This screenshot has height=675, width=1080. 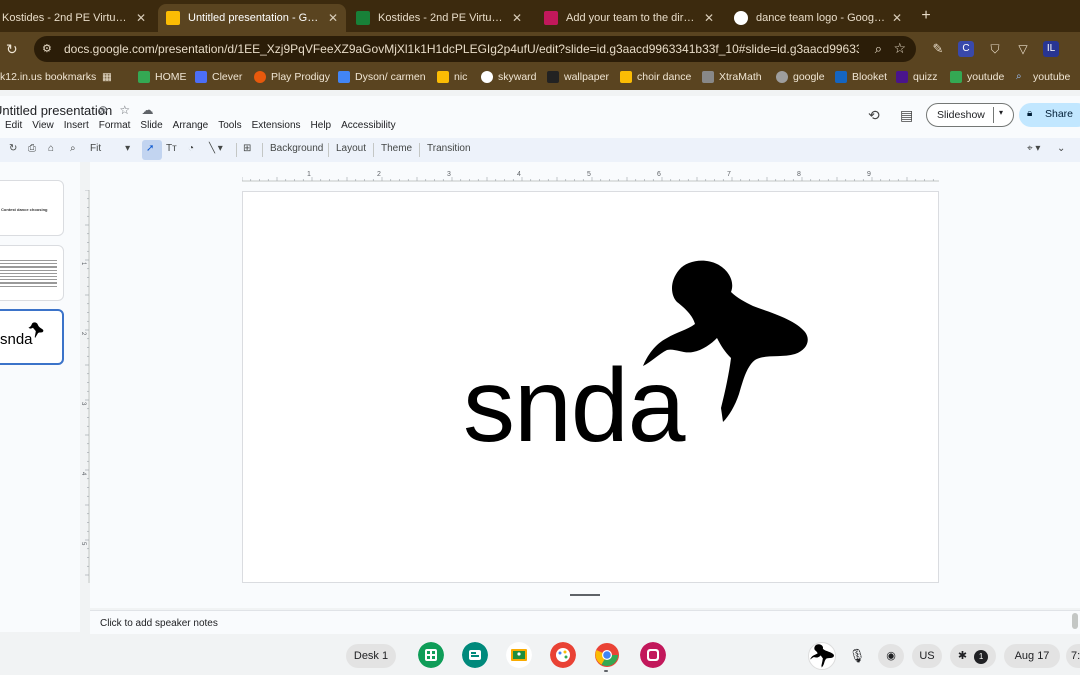 I want to click on bookmark-folder-k12: k12.in.us bookmarks, so click(x=48, y=77).